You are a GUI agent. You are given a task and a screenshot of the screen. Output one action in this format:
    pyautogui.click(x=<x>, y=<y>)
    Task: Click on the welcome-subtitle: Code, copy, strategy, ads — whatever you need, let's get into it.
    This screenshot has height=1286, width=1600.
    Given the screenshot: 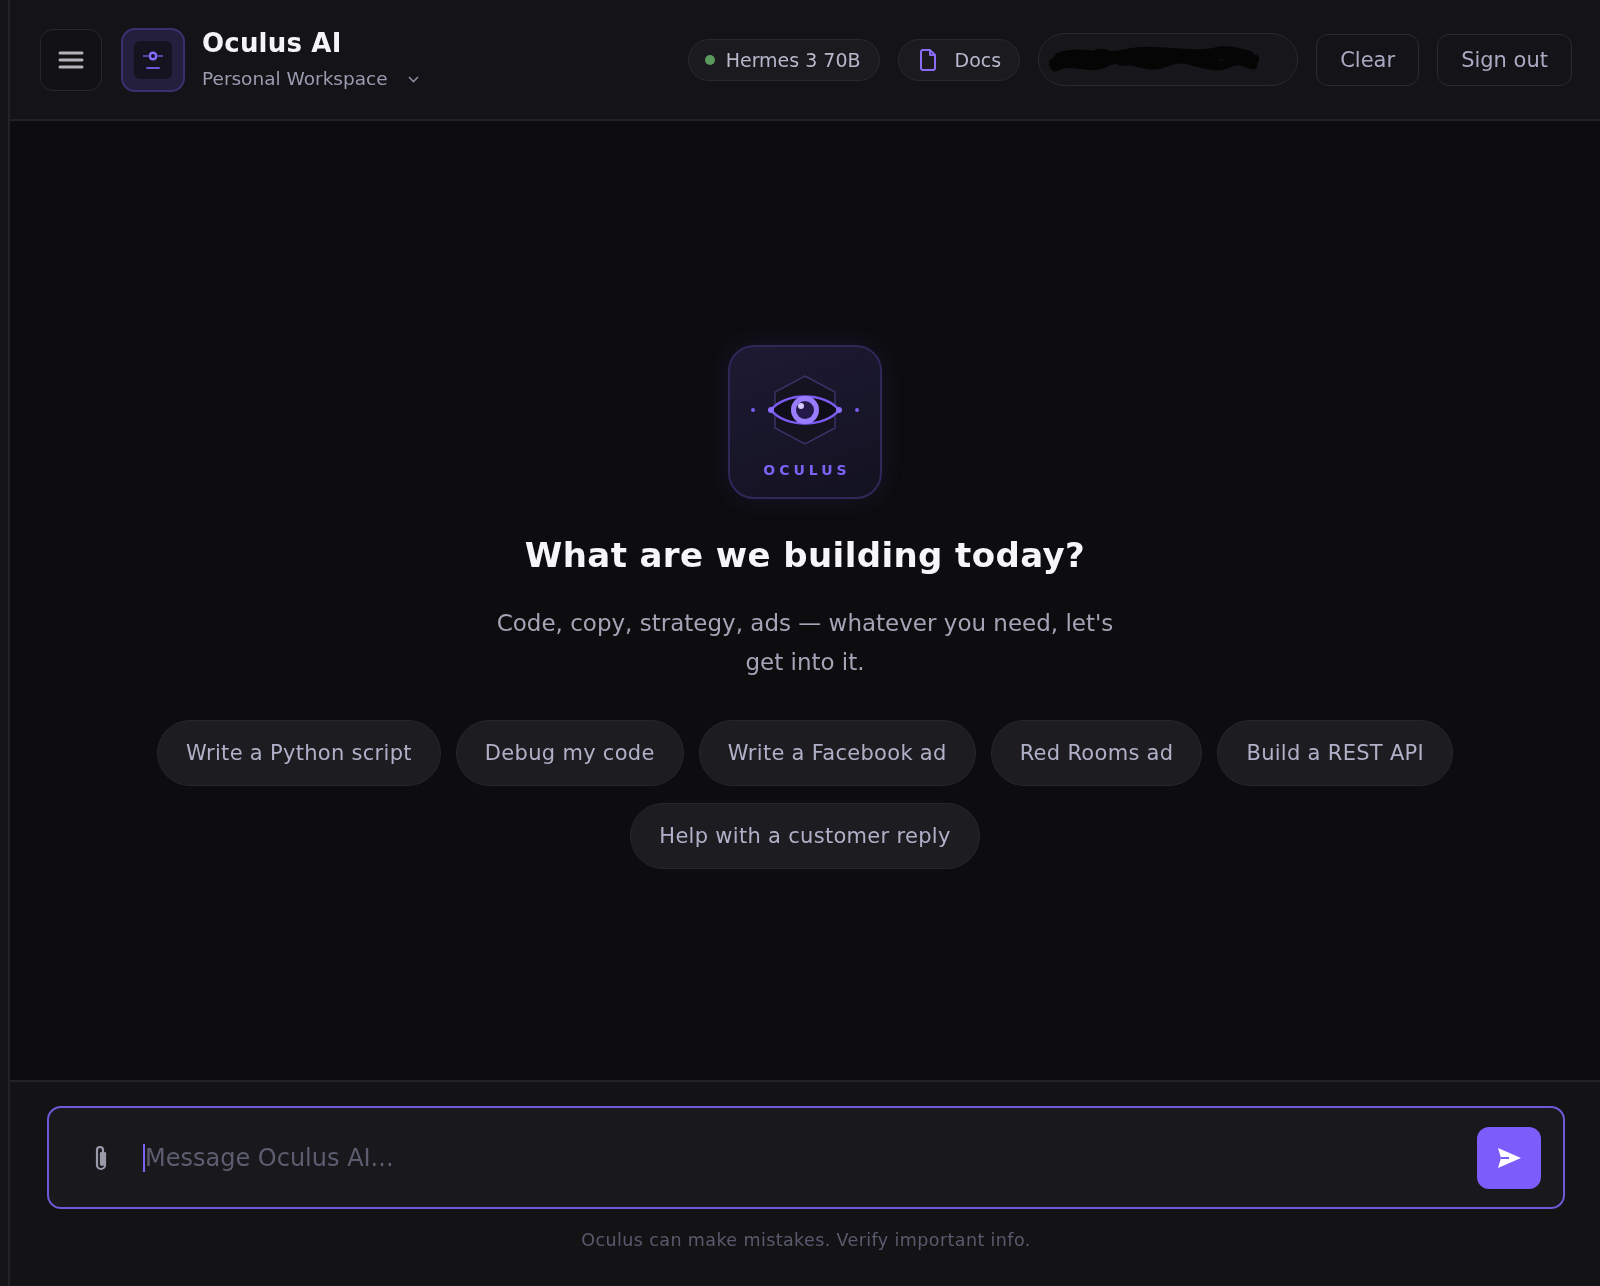 What is the action you would take?
    pyautogui.click(x=805, y=642)
    